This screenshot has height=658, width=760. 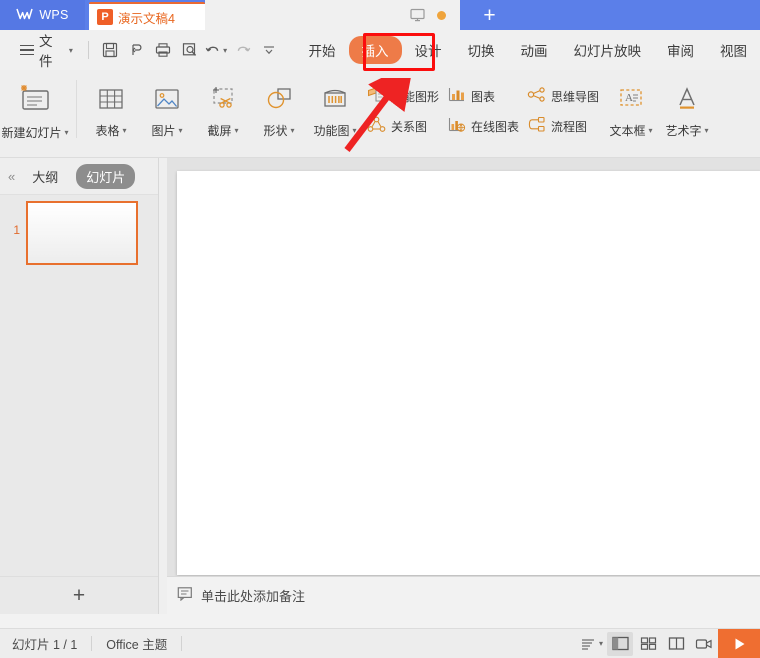 I want to click on textbox-button: A 文本框 ▾, so click(x=631, y=113).